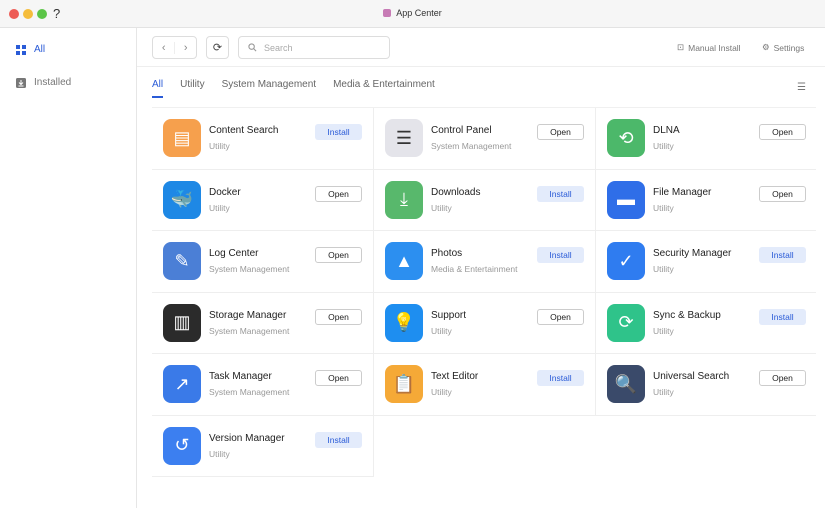 The height and width of the screenshot is (508, 825). I want to click on app-card: 🔍 Universal Search Utility Open, so click(706, 385).